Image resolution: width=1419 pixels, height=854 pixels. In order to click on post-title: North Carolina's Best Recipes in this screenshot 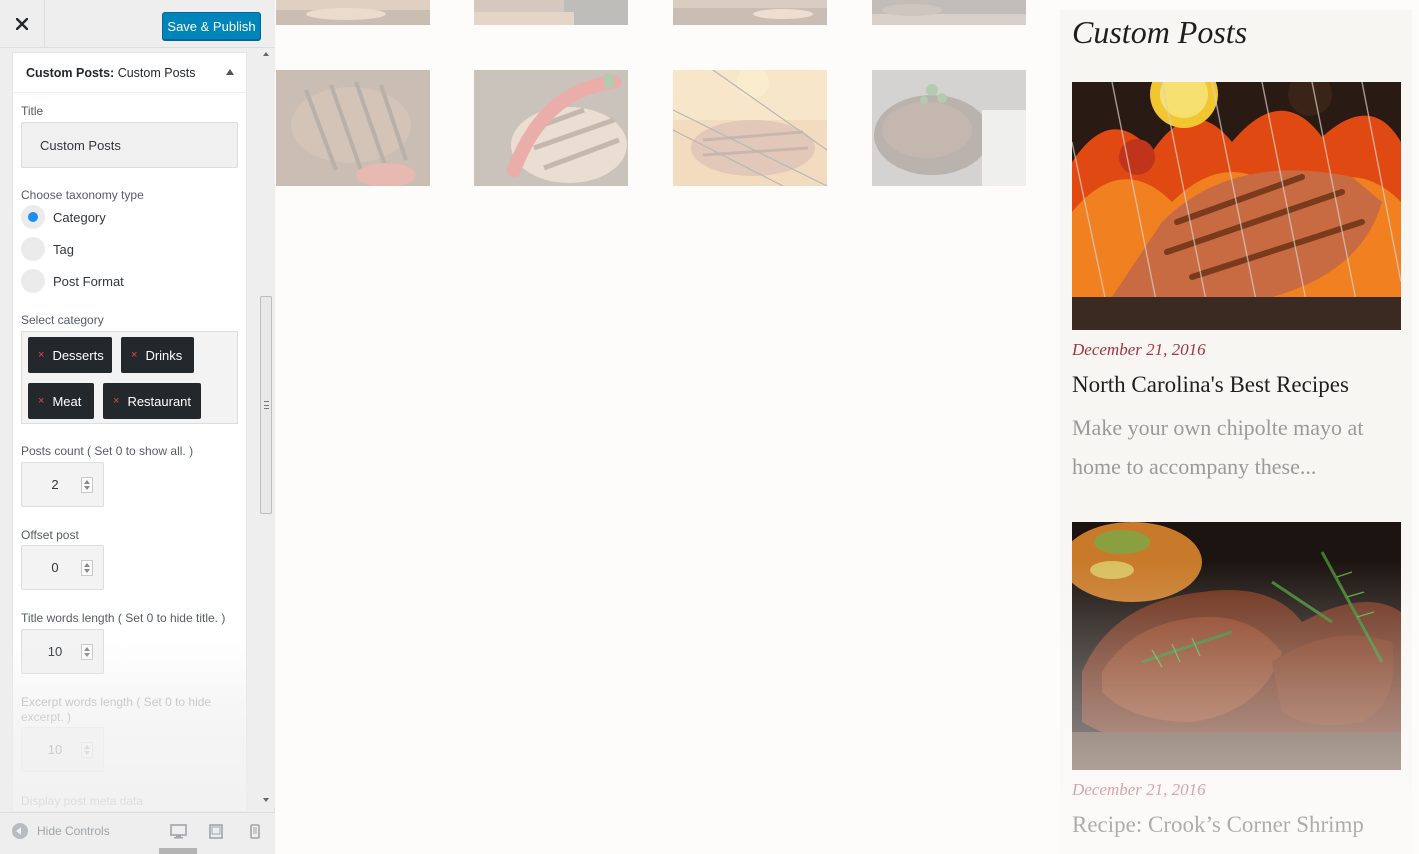, I will do `click(1210, 385)`.